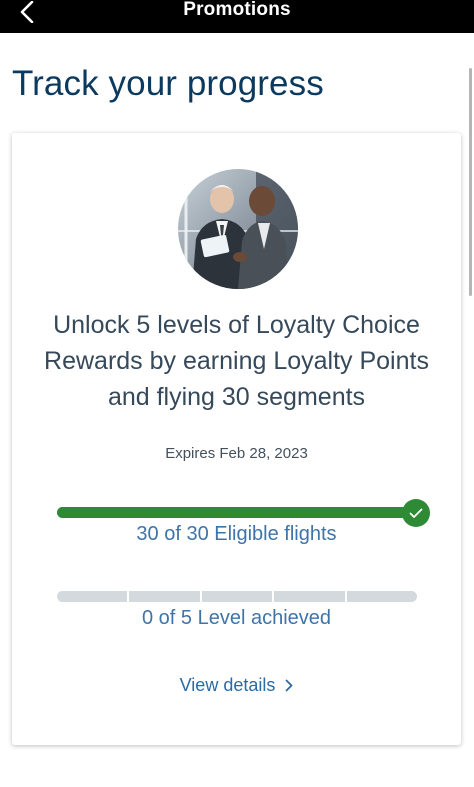 This screenshot has width=474, height=787. What do you see at coordinates (237, 10) in the screenshot?
I see `header-title: Promotions` at bounding box center [237, 10].